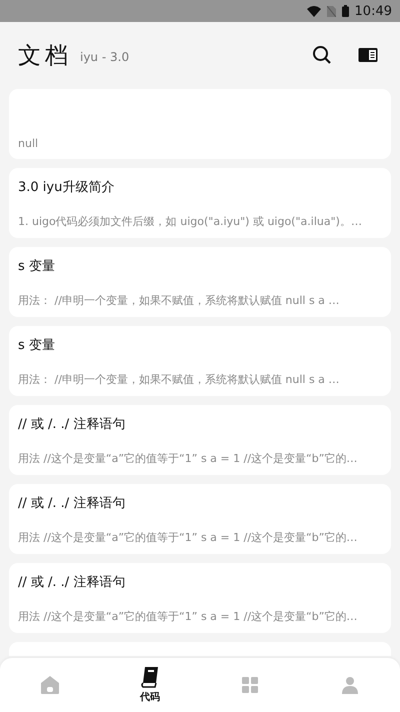 Image resolution: width=400 pixels, height=712 pixels. Describe the element at coordinates (105, 57) in the screenshot. I see `version-label: iyu - 3.0` at that location.